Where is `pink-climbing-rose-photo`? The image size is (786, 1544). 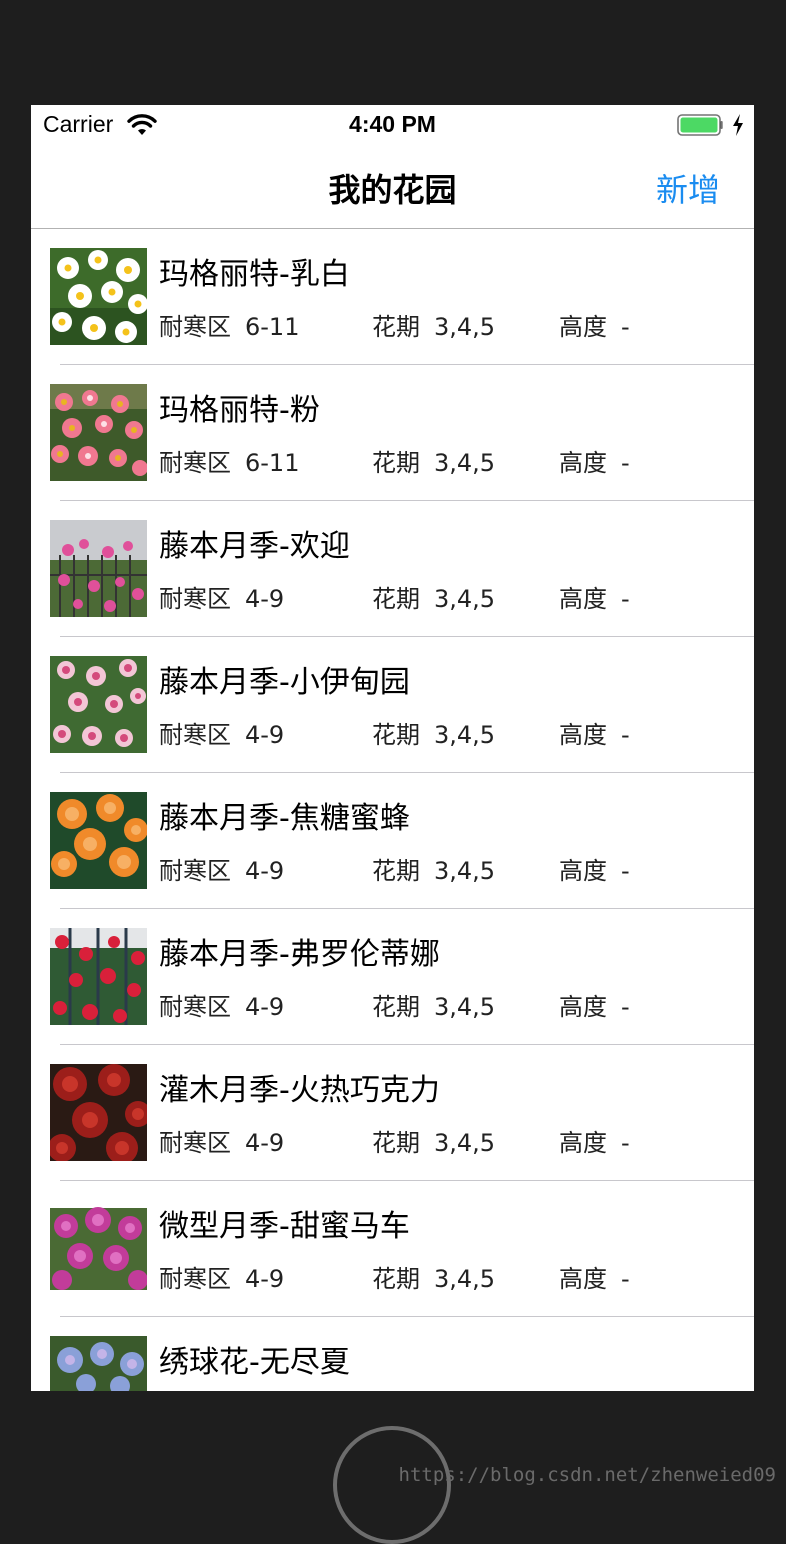
pink-climbing-rose-photo is located at coordinates (98, 568).